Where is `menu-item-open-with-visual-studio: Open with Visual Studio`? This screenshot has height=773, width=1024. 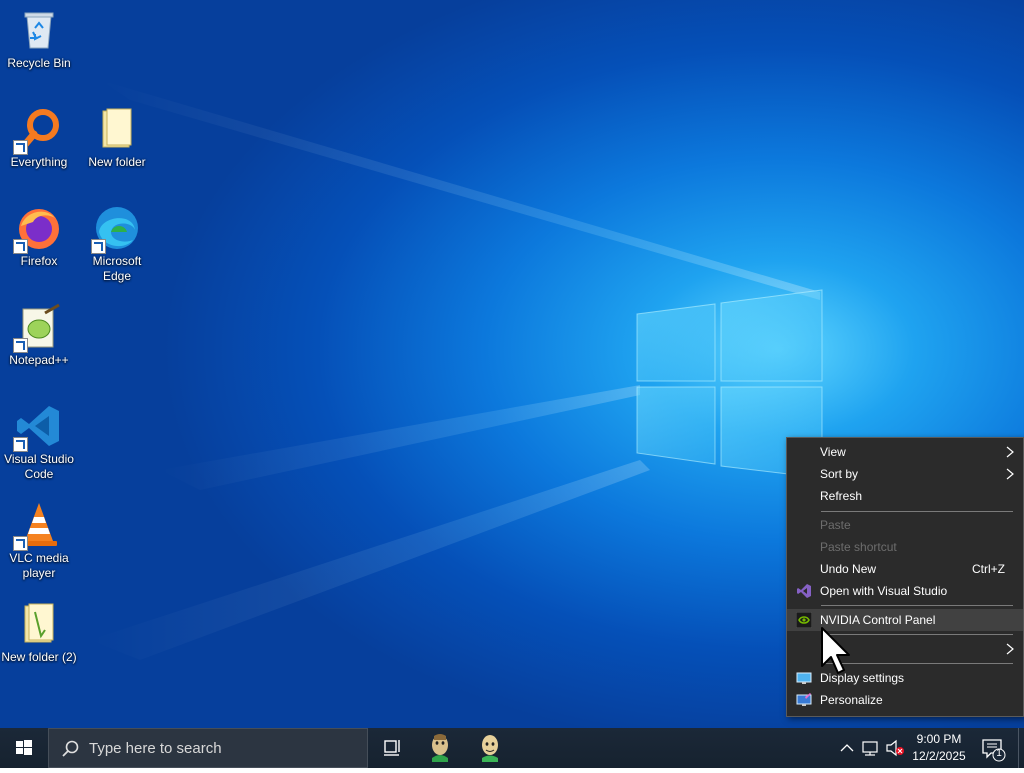
menu-item-open-with-visual-studio: Open with Visual Studio is located at coordinates (905, 591).